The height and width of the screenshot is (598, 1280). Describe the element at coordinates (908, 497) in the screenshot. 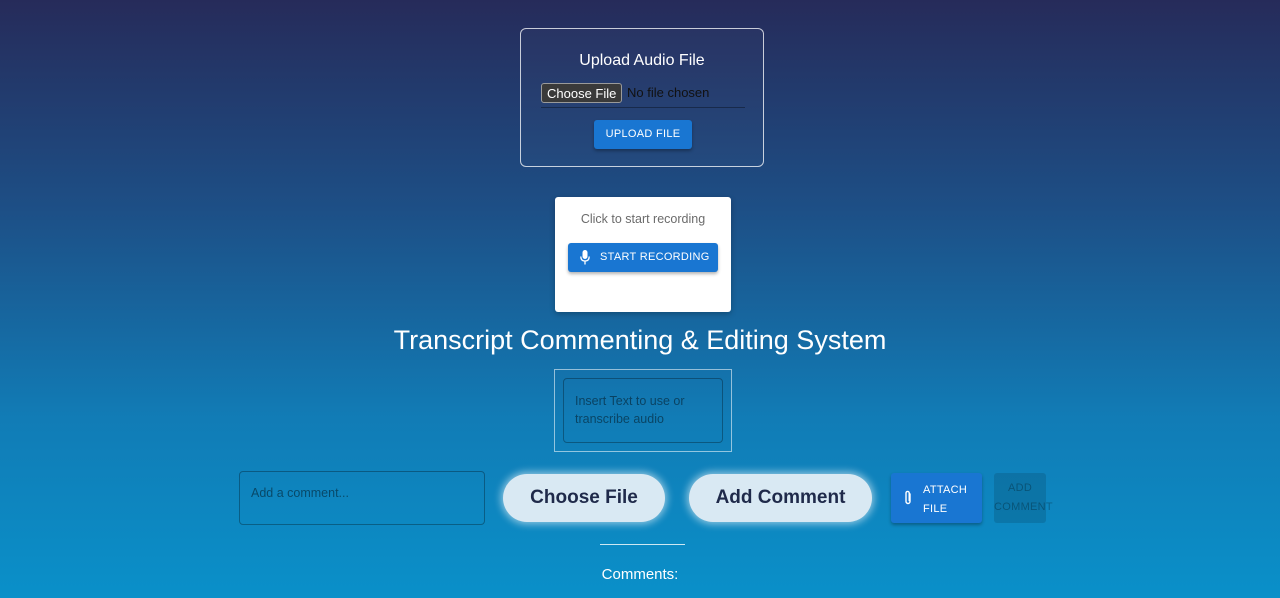

I see `paperclip-icon` at that location.